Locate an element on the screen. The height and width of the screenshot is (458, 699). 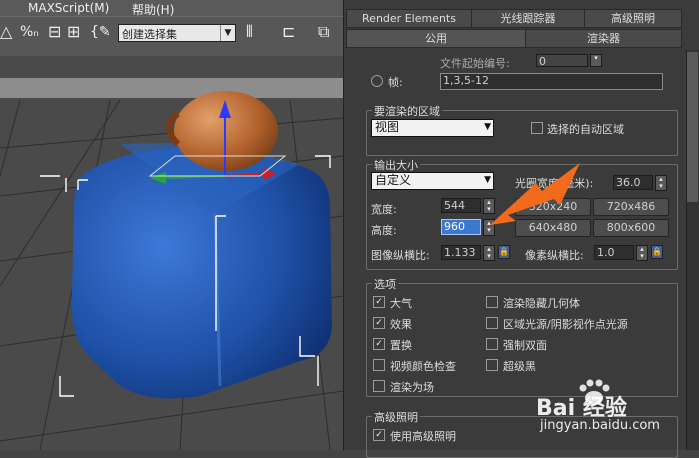
advanced-lighting-title: 高级照明 is located at coordinates (396, 417).